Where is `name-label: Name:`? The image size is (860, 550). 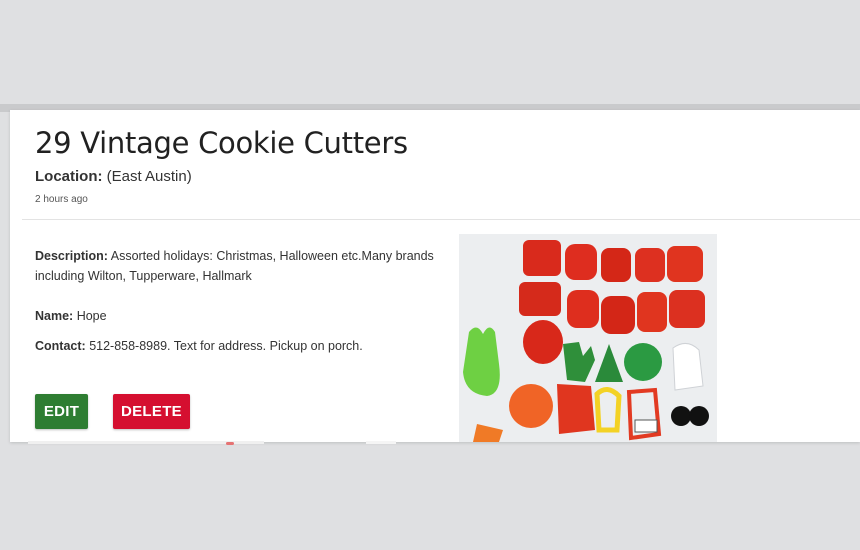 name-label: Name: is located at coordinates (54, 316).